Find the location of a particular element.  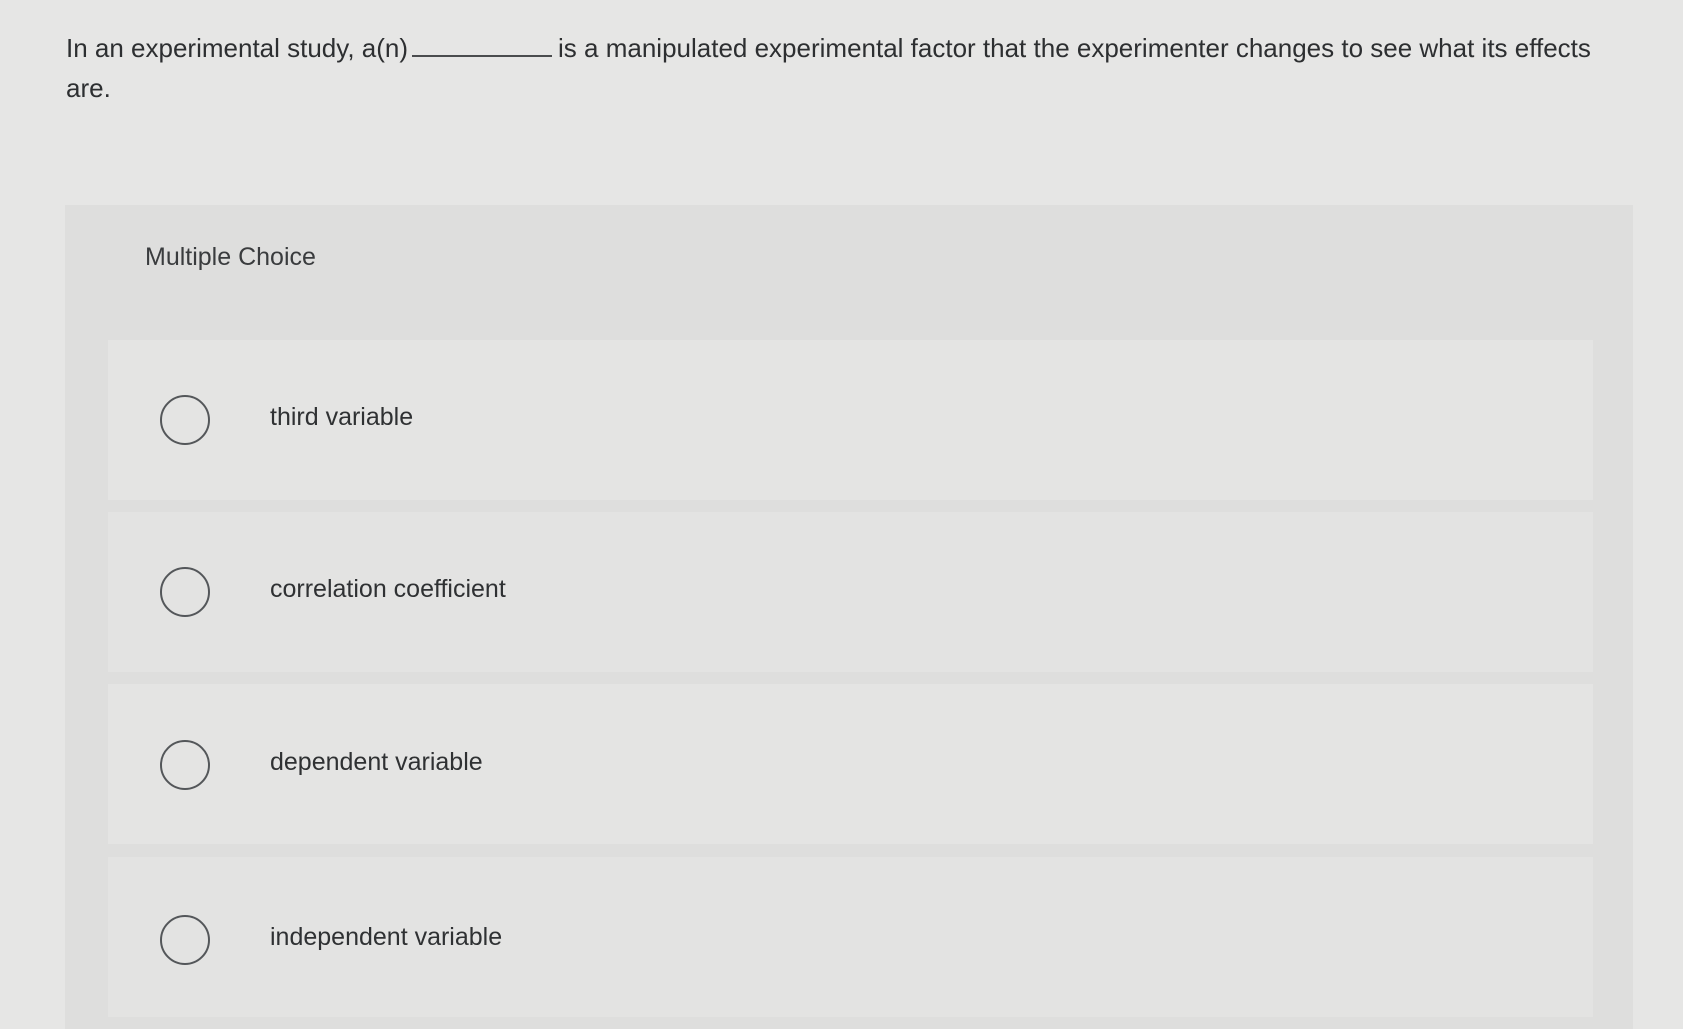

option-correlation-coefficient: correlation coefficient is located at coordinates (850, 592).